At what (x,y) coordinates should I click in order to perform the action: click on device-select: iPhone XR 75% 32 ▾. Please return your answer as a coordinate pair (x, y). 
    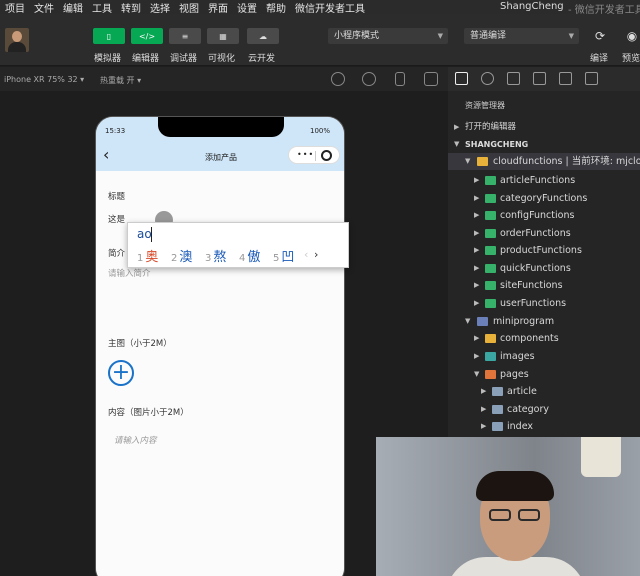
    Looking at the image, I should click on (44, 79).